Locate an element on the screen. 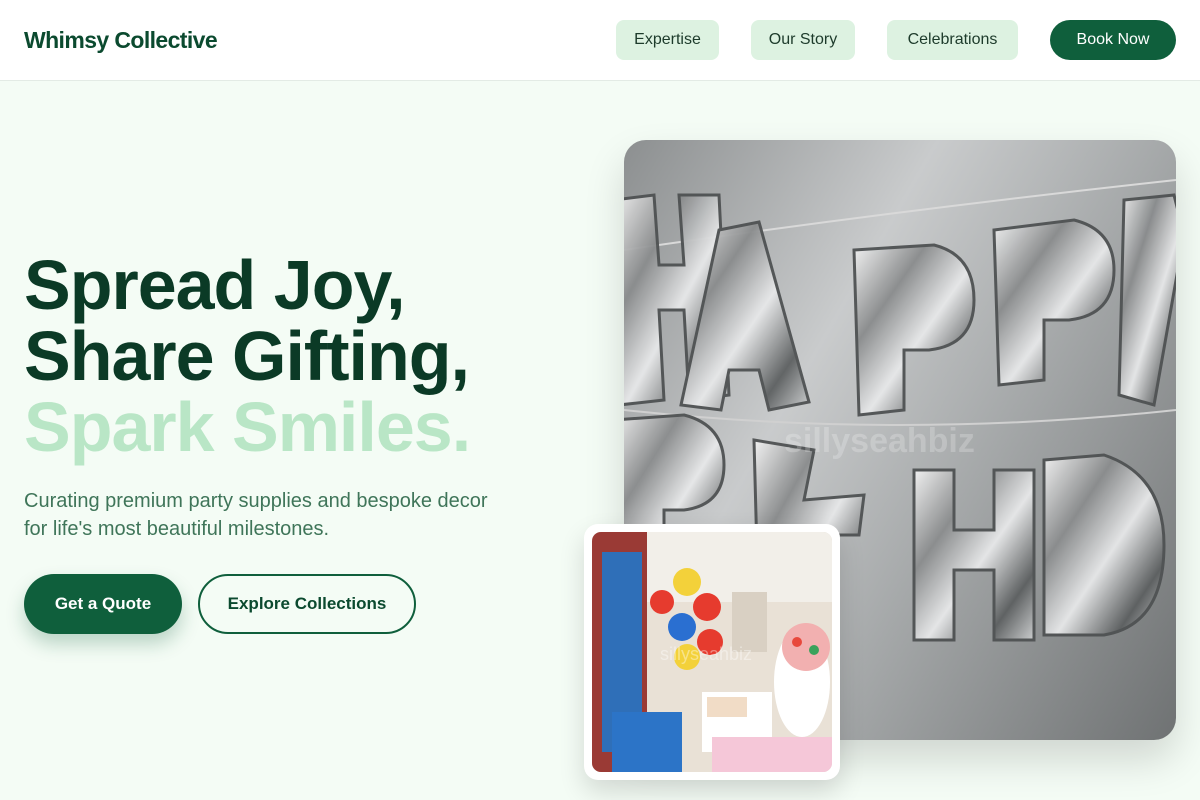 The image size is (1200, 800). hero-title: Spread Joy, Share Gifting, Spark Smiles. is located at coordinates (304, 356).